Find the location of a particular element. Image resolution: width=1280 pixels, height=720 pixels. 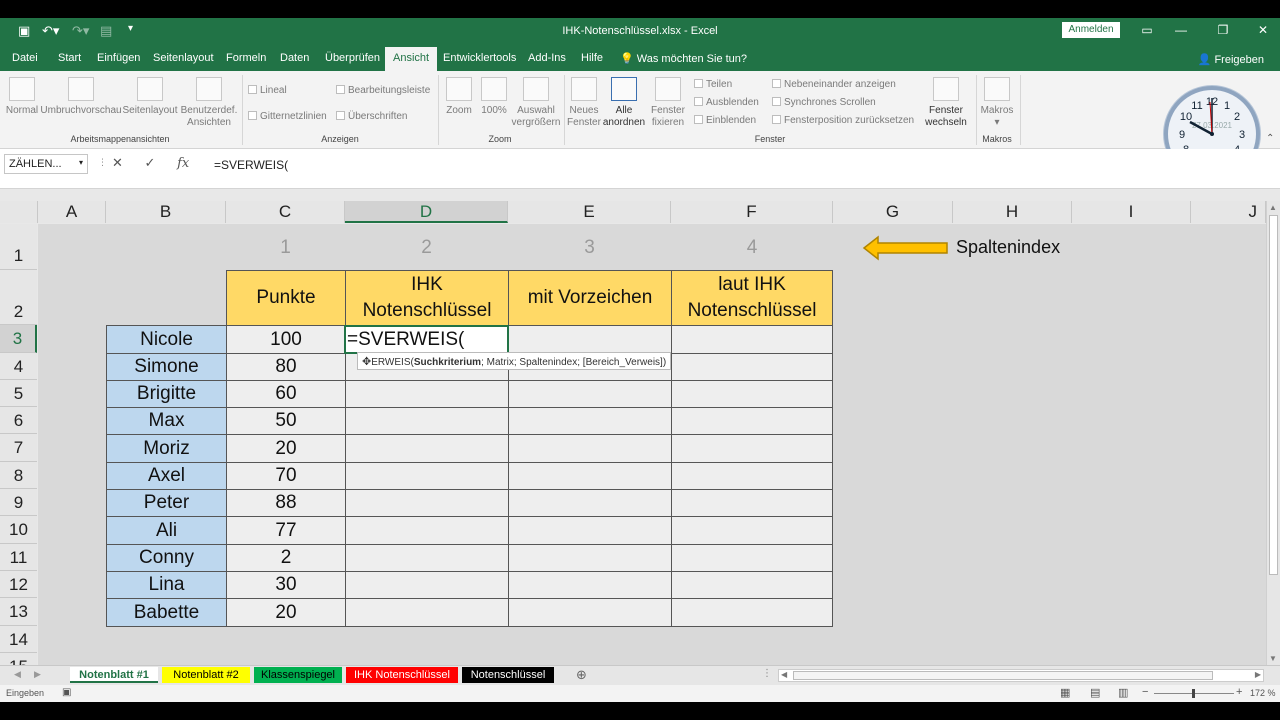

column-header-c: C is located at coordinates (285, 212).